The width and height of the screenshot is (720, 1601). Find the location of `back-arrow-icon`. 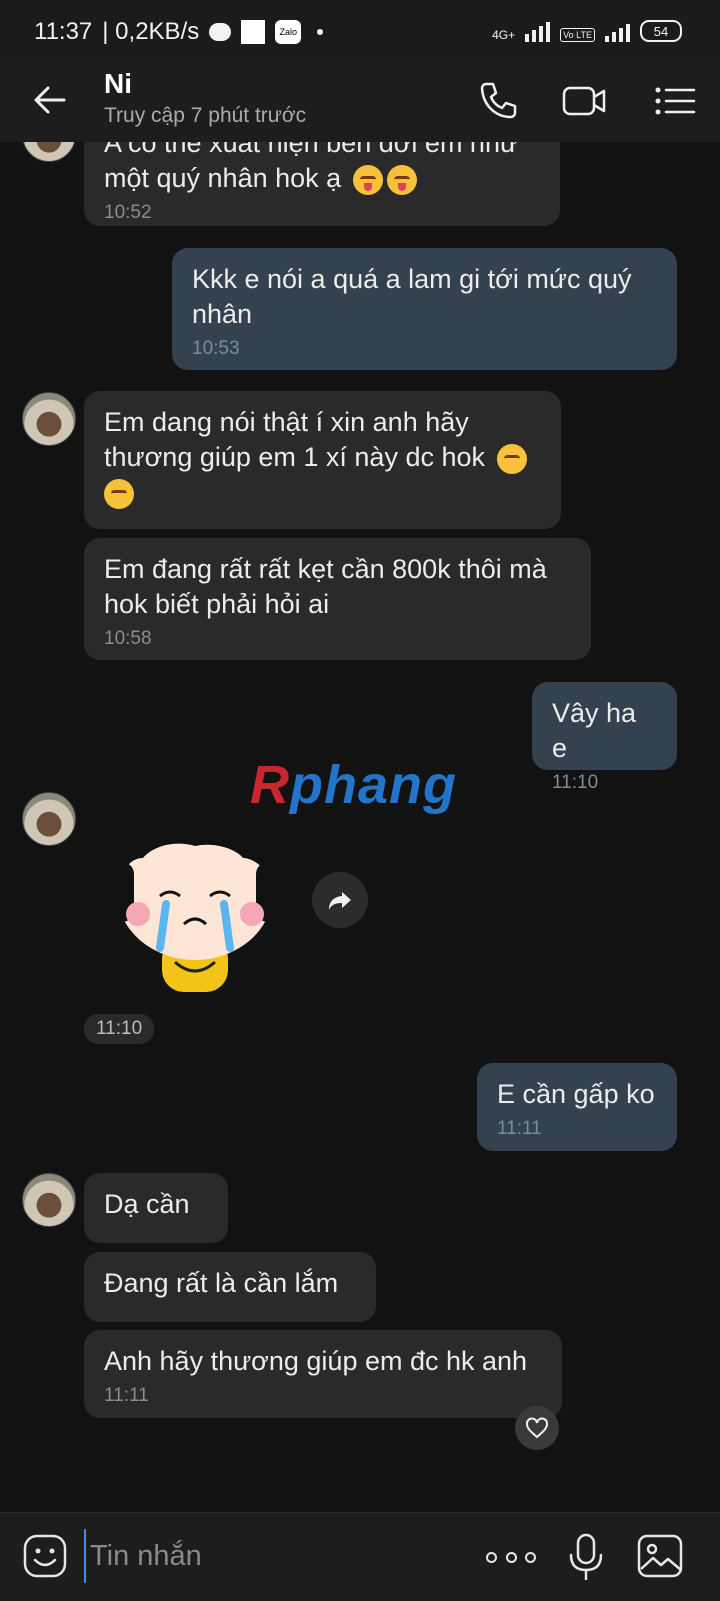

back-arrow-icon is located at coordinates (50, 100).